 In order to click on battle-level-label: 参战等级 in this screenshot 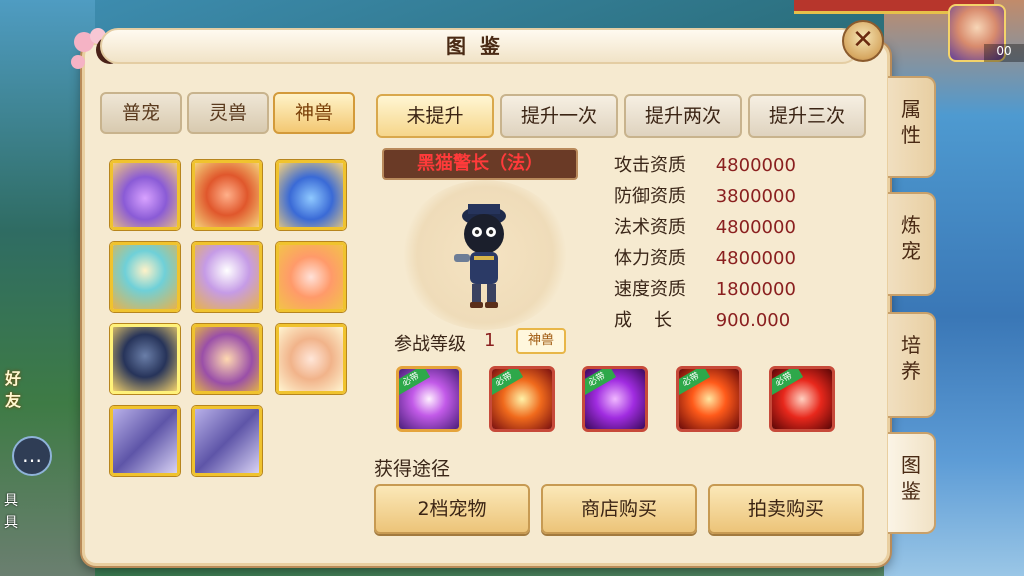, I will do `click(430, 344)`.